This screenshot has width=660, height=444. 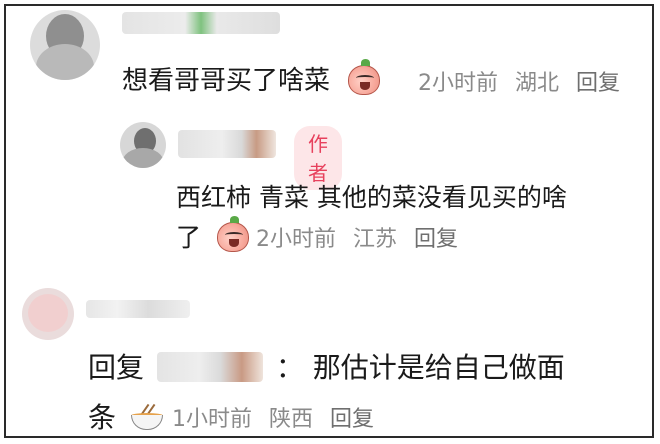 What do you see at coordinates (116, 367) in the screenshot?
I see `reply-prefix: 回复` at bounding box center [116, 367].